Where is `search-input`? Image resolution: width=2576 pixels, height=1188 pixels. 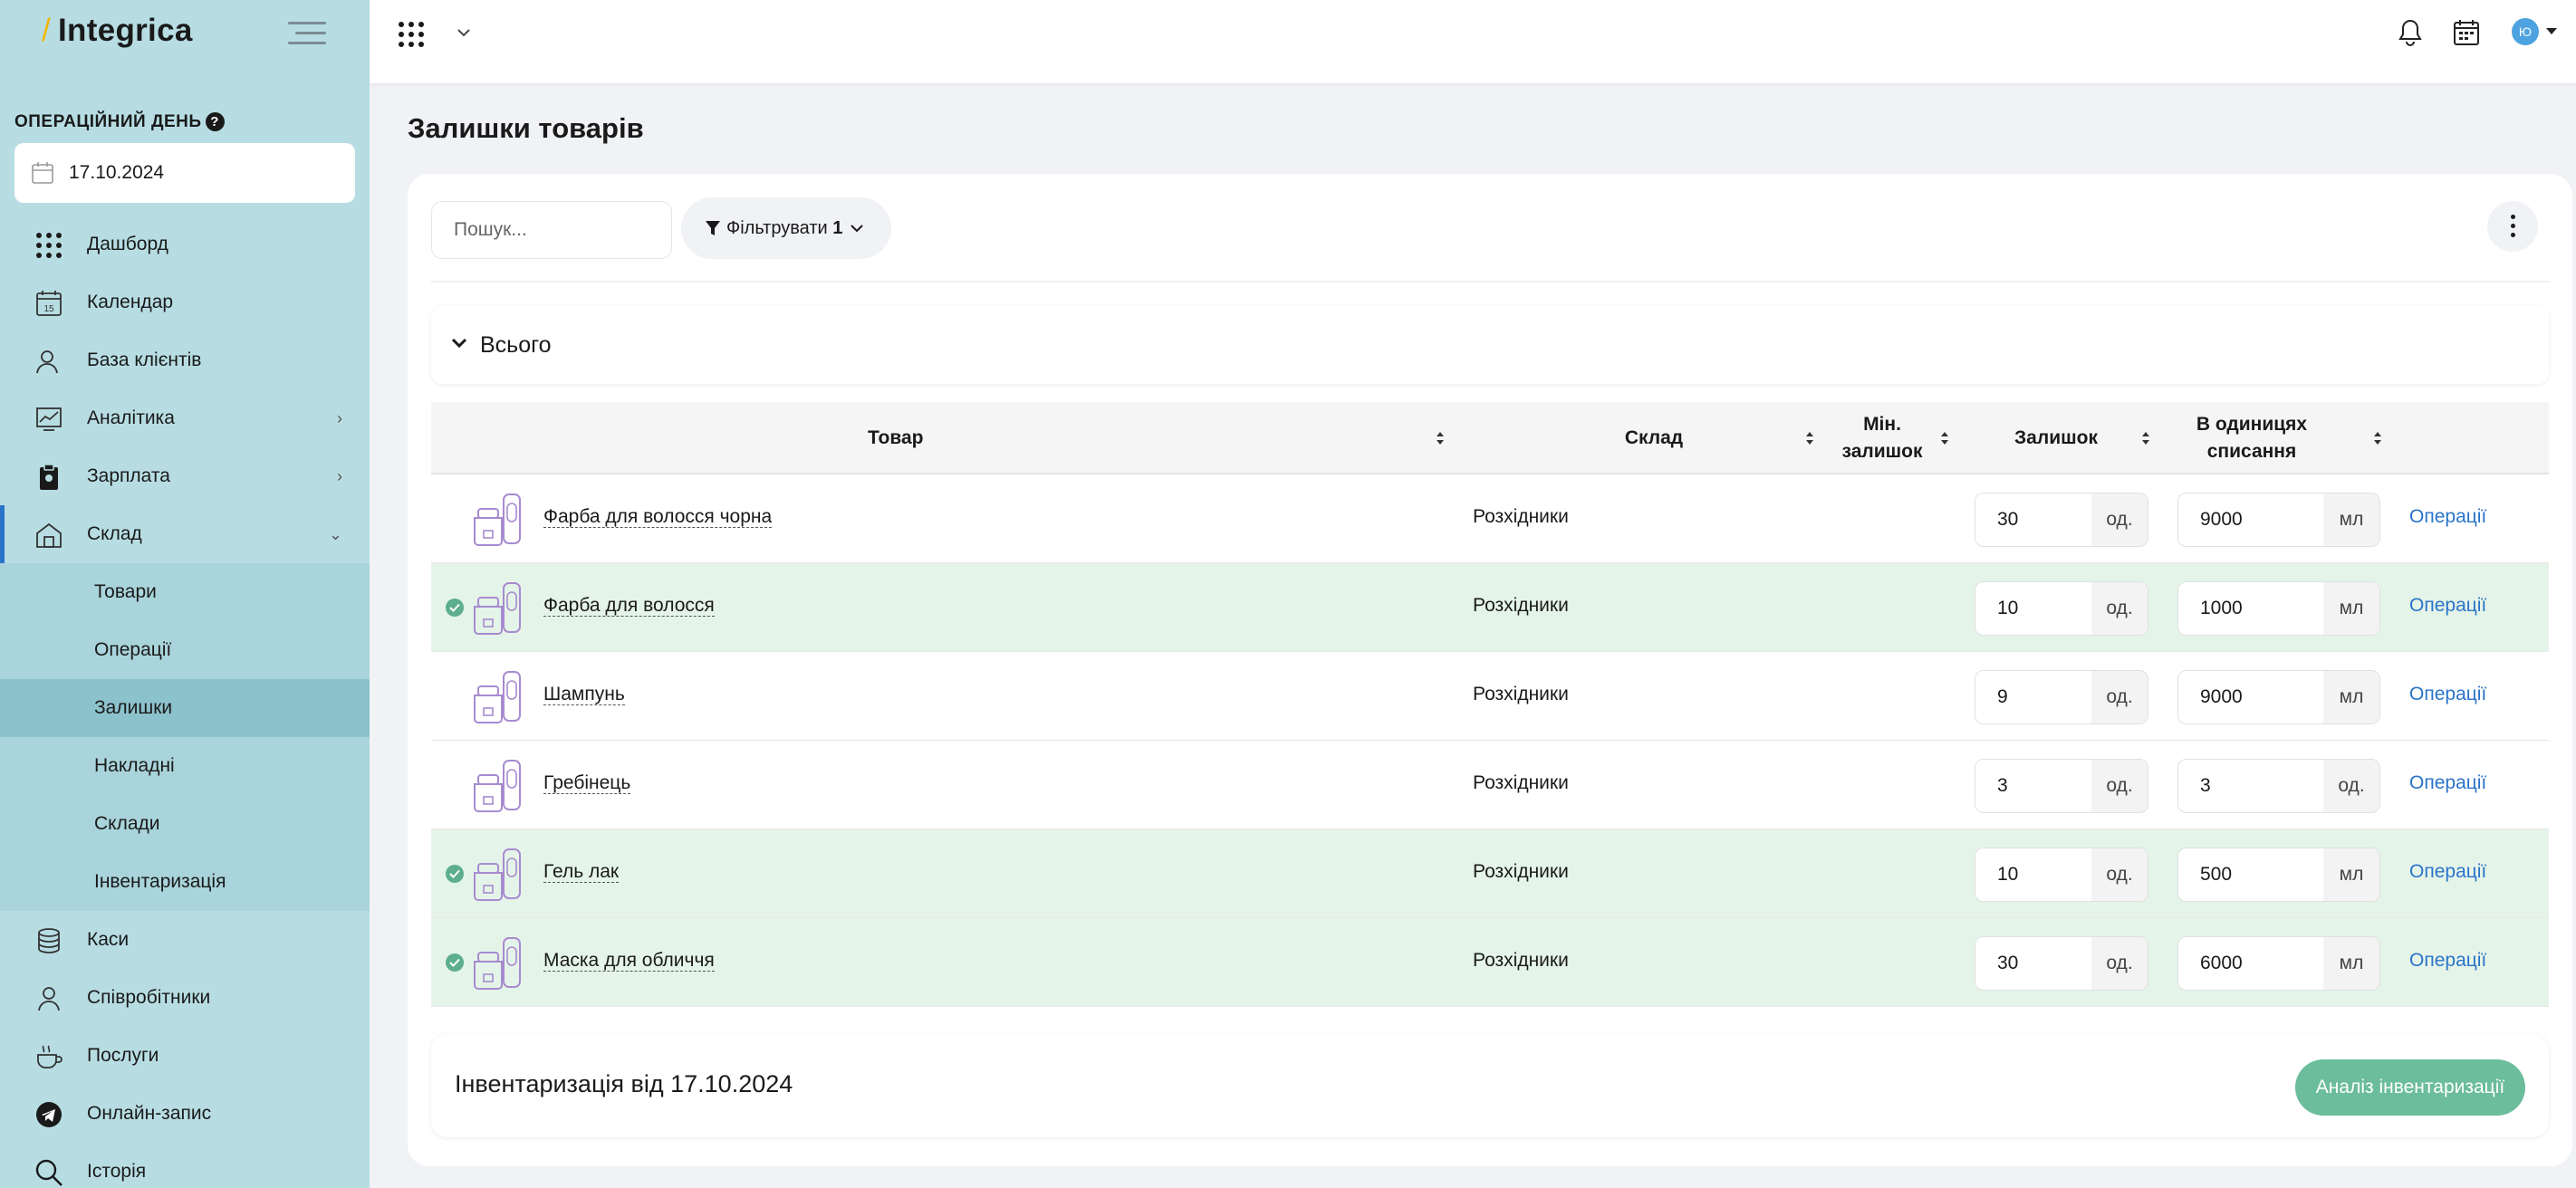 search-input is located at coordinates (551, 230).